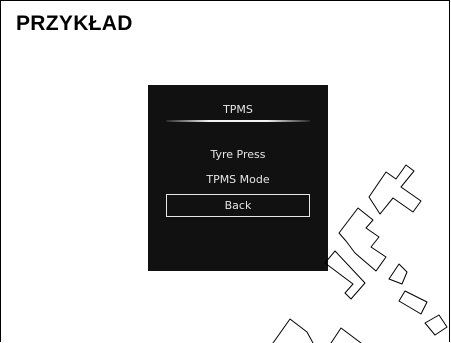  What do you see at coordinates (238, 121) in the screenshot?
I see `title-underline` at bounding box center [238, 121].